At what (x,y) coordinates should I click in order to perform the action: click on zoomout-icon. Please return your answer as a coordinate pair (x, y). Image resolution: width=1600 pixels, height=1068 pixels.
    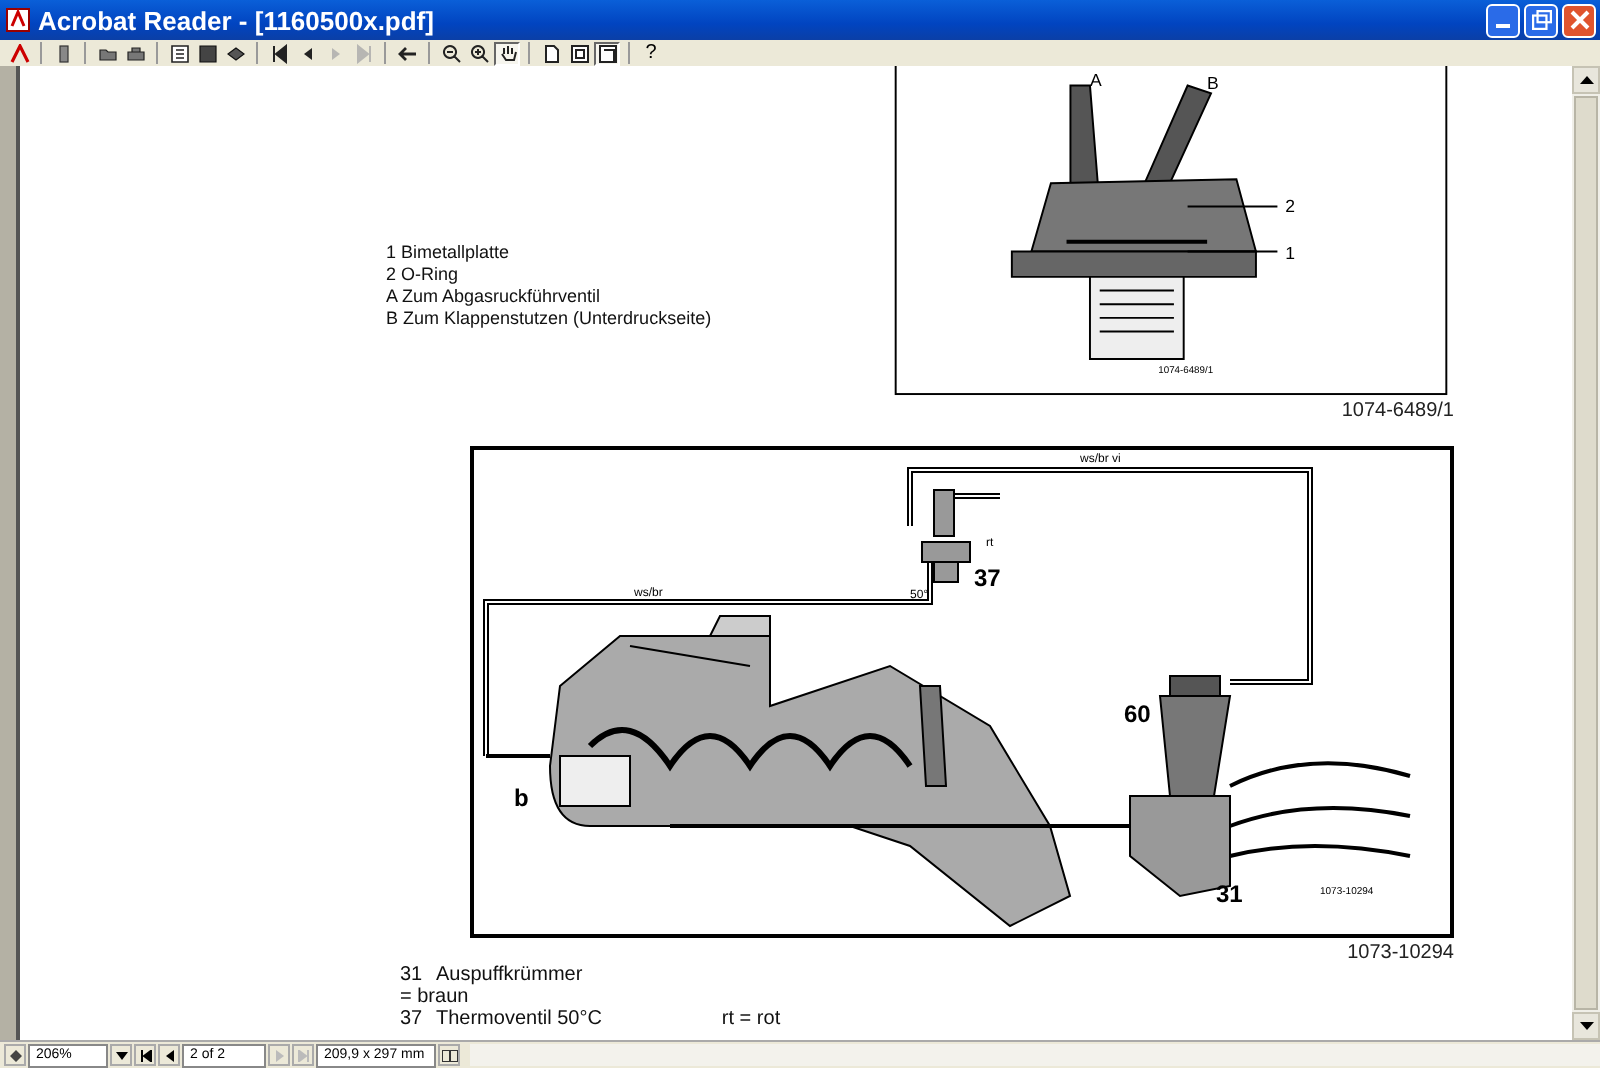
    Looking at the image, I should click on (451, 53).